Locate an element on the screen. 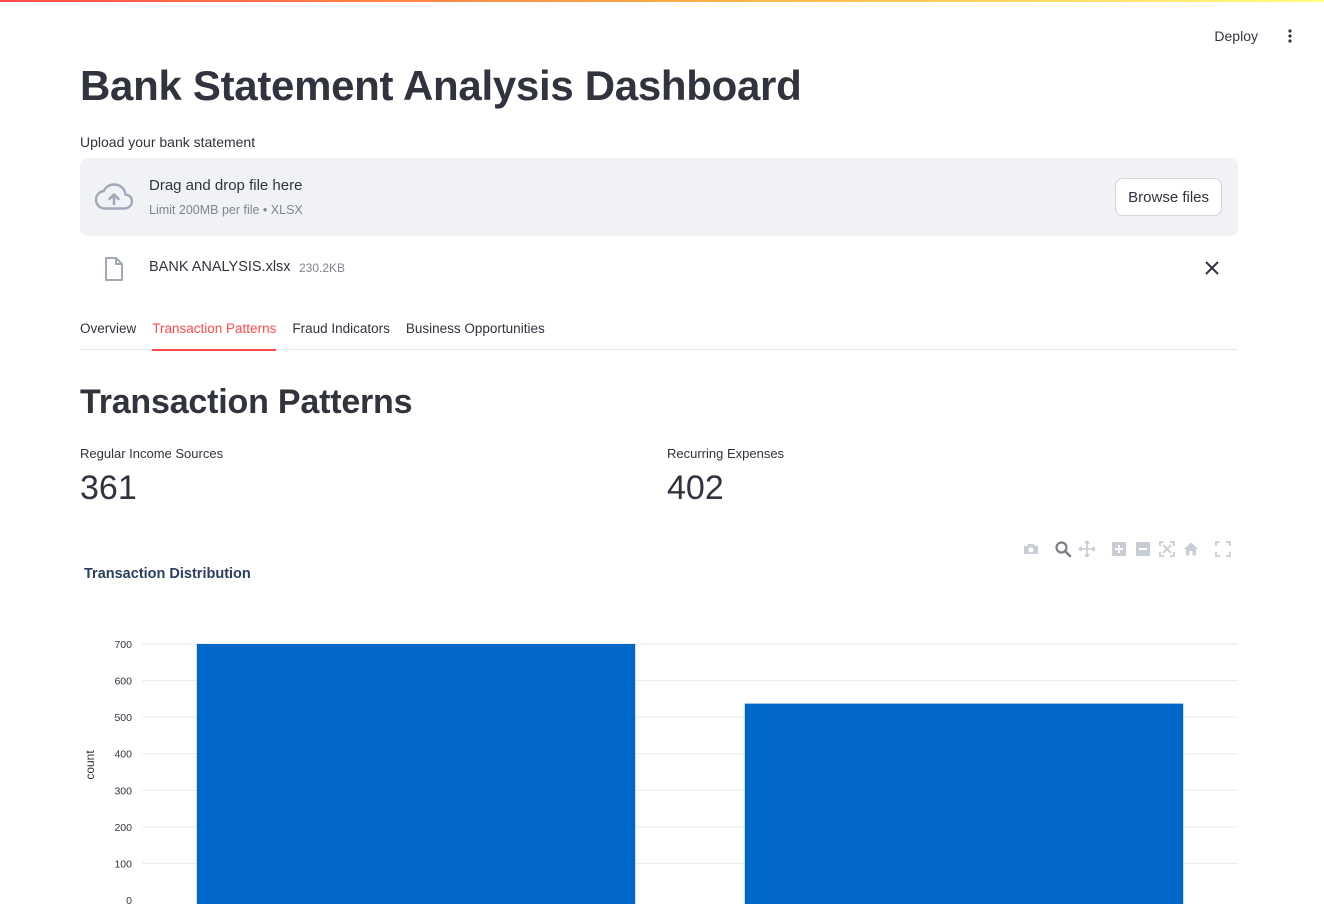  fullscreen-icon is located at coordinates (1223, 549).